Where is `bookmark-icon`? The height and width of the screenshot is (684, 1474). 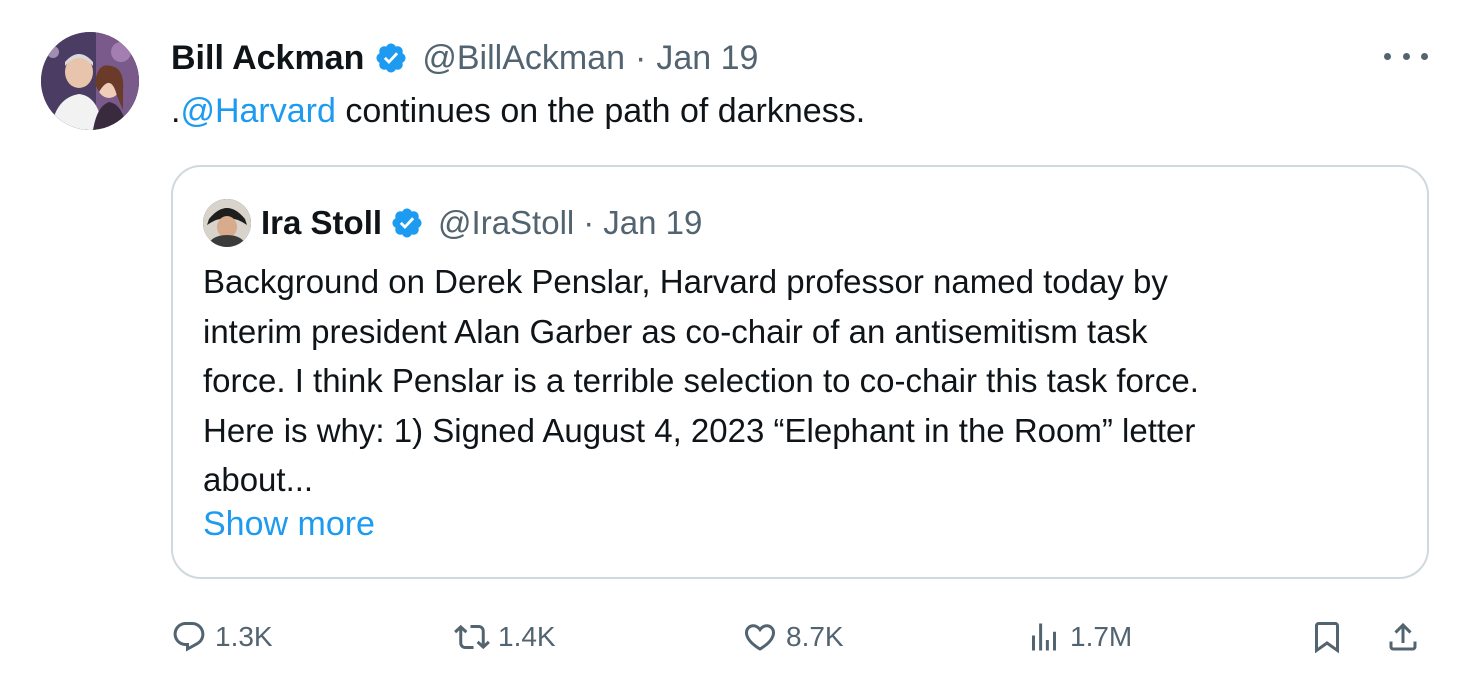 bookmark-icon is located at coordinates (1327, 638).